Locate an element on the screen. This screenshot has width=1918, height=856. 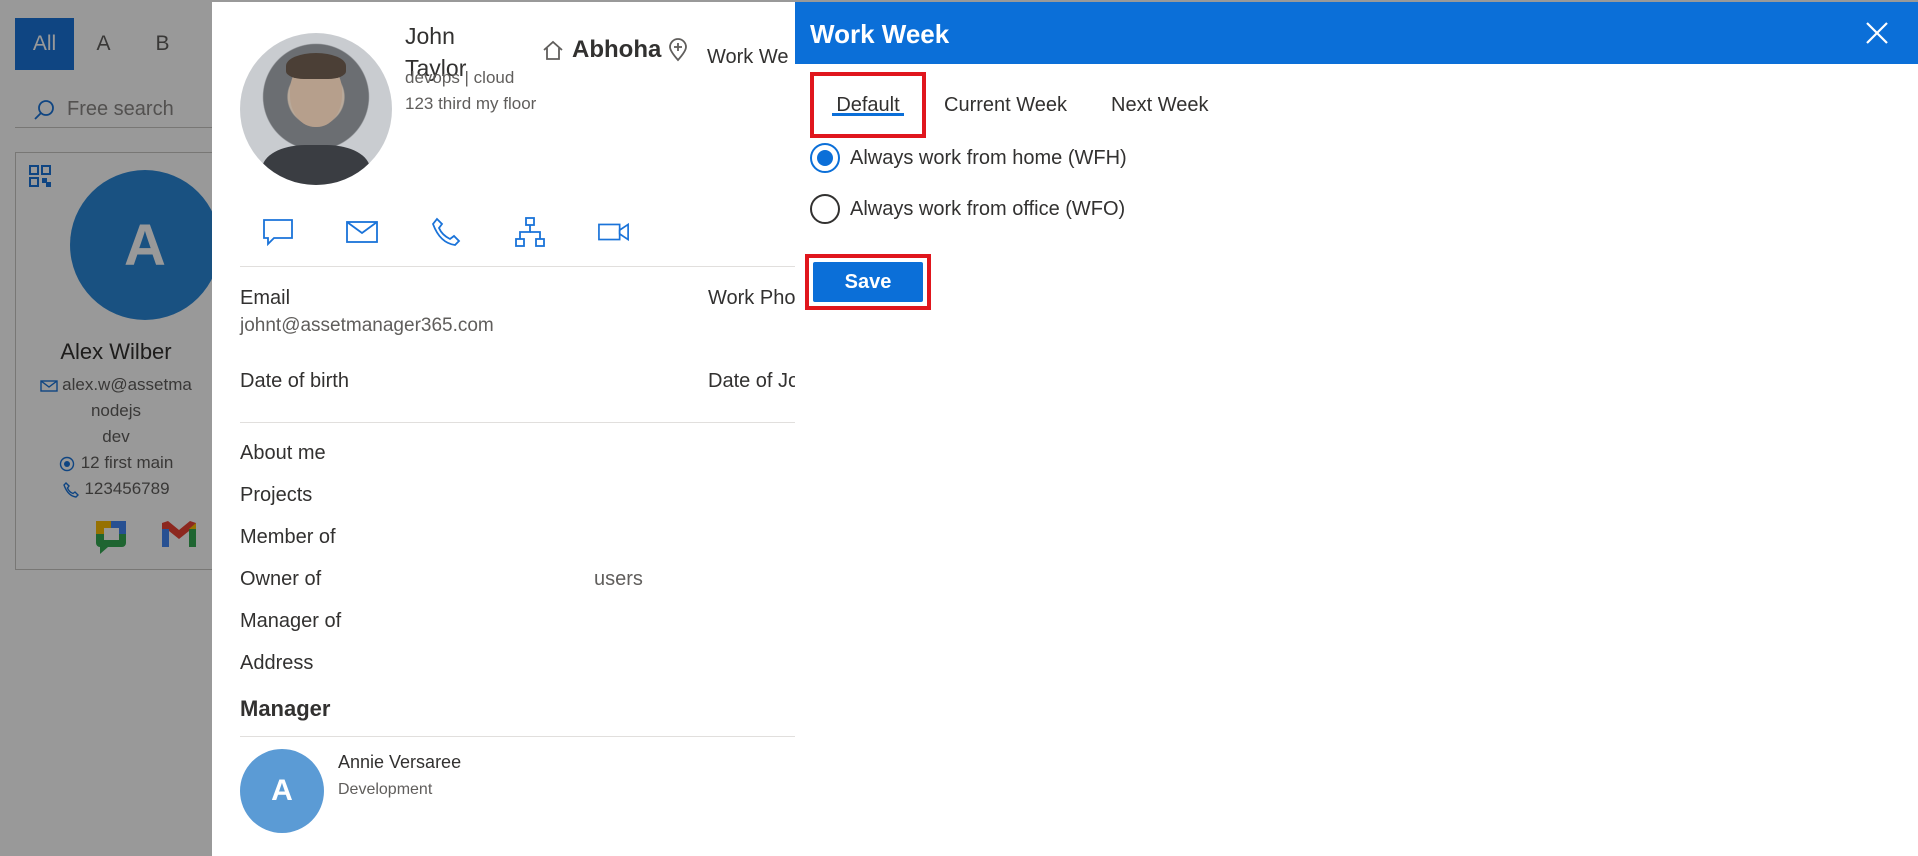
home-location: Abhoha is located at coordinates (601, 50).